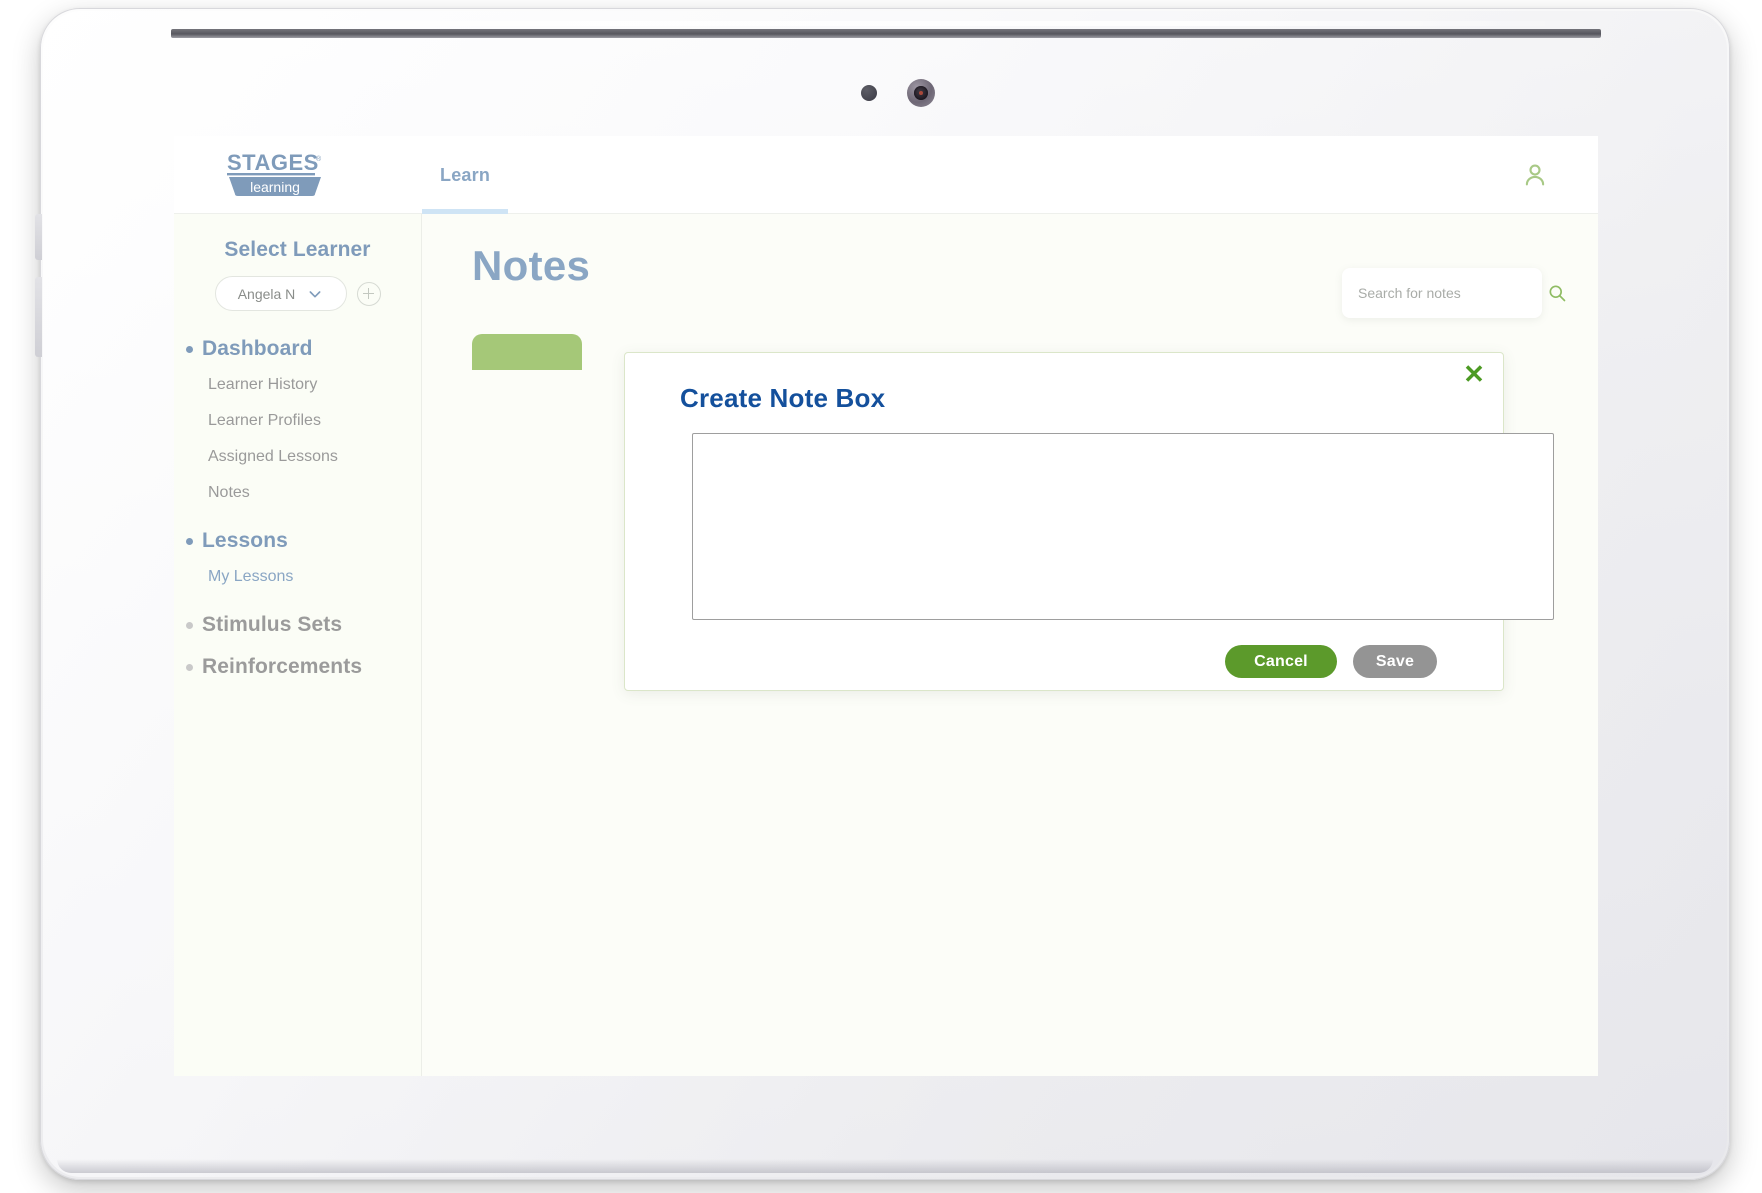 Image resolution: width=1762 pixels, height=1193 pixels. Describe the element at coordinates (297, 385) in the screenshot. I see `sidebar-item-learner-history: Learner History` at that location.